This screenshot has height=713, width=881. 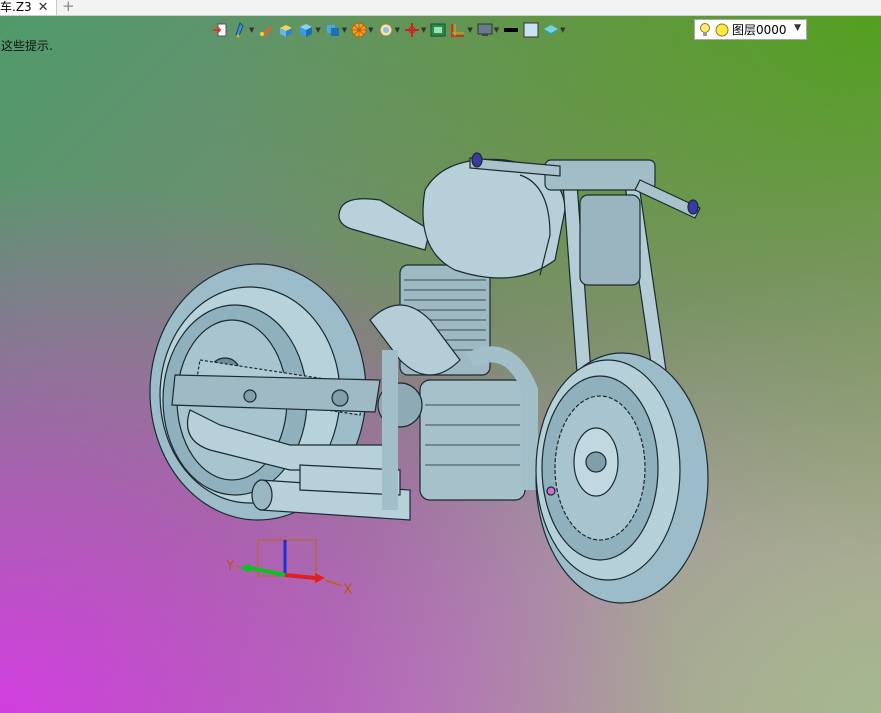 I want to click on fuel-tank, so click(x=494, y=218).